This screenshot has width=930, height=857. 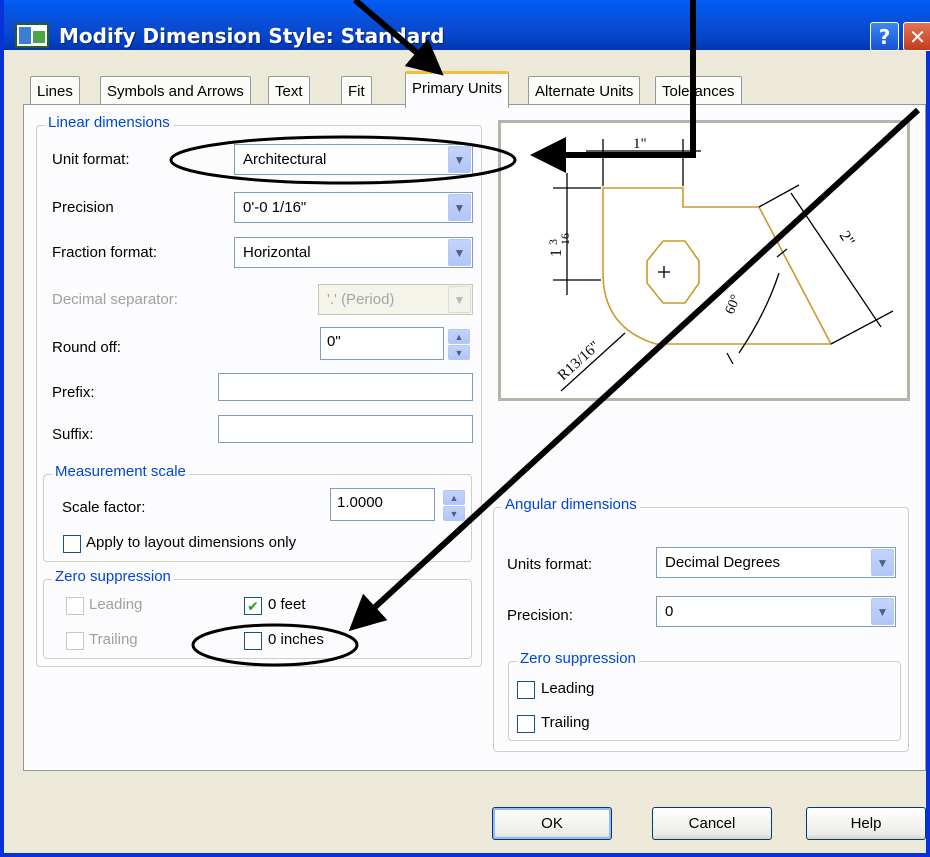 I want to click on angular-trailing-checkbox, so click(x=526, y=724).